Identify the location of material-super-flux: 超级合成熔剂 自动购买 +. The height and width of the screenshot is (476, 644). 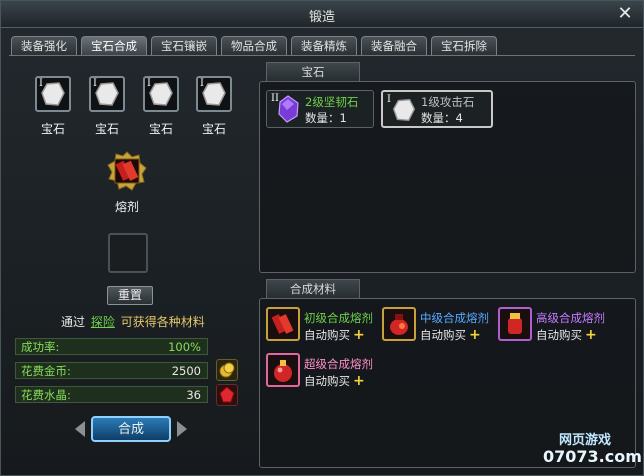
(322, 373).